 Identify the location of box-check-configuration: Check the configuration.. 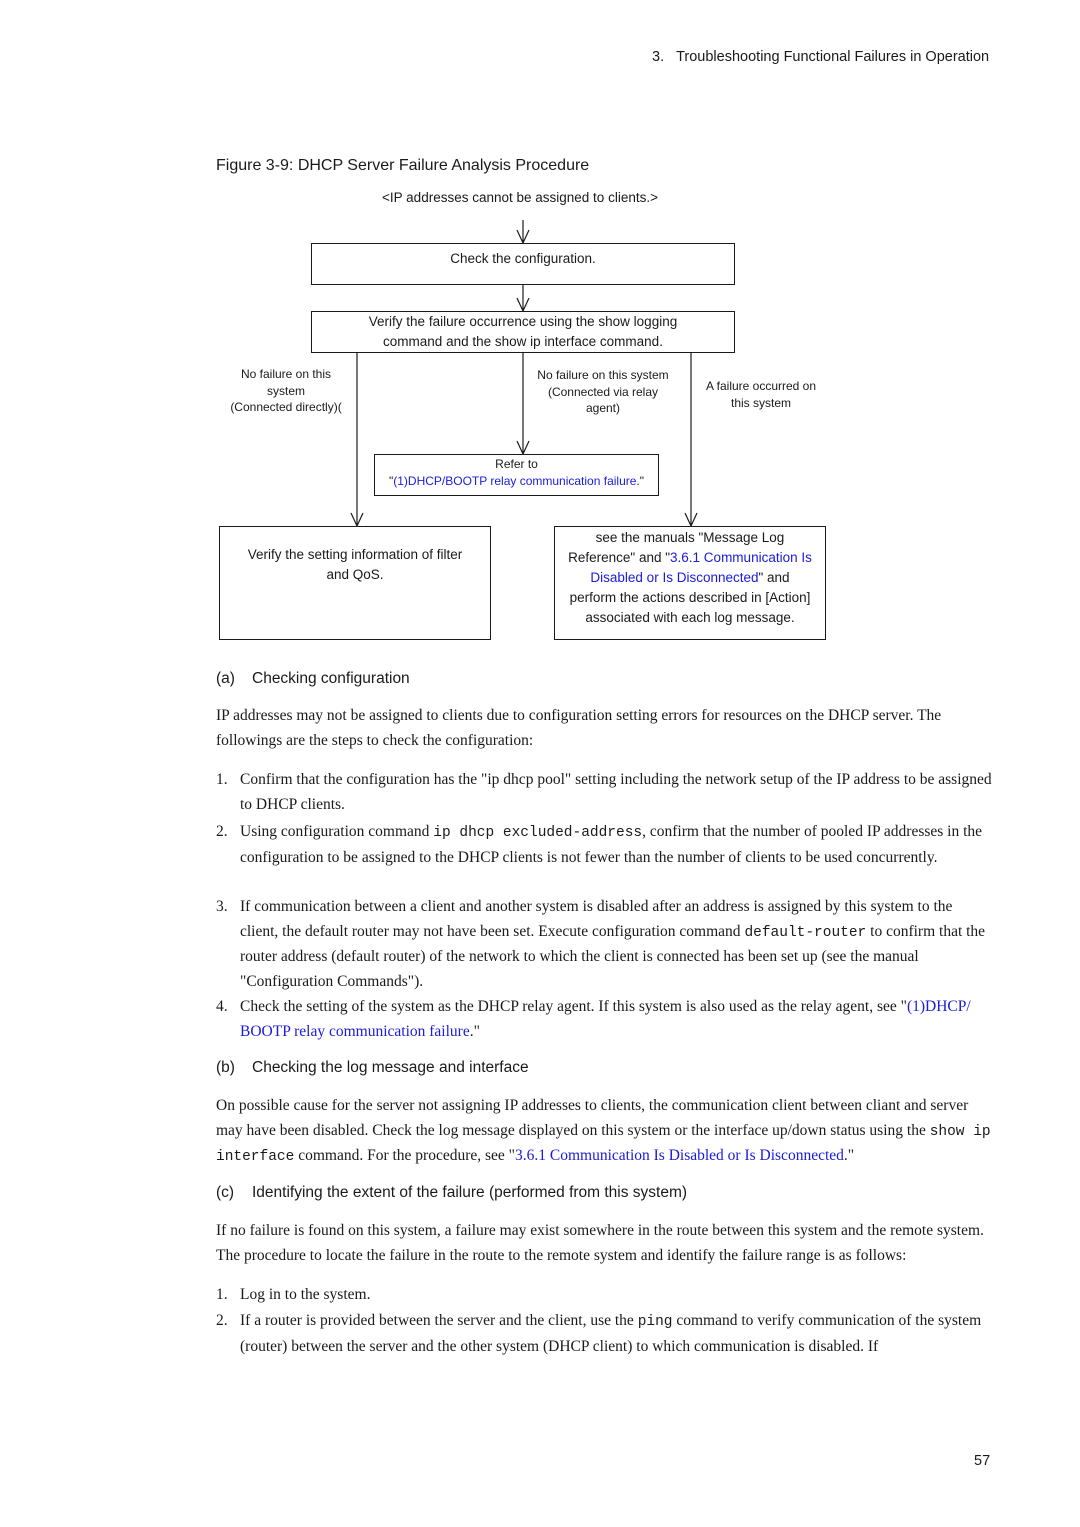
(523, 264).